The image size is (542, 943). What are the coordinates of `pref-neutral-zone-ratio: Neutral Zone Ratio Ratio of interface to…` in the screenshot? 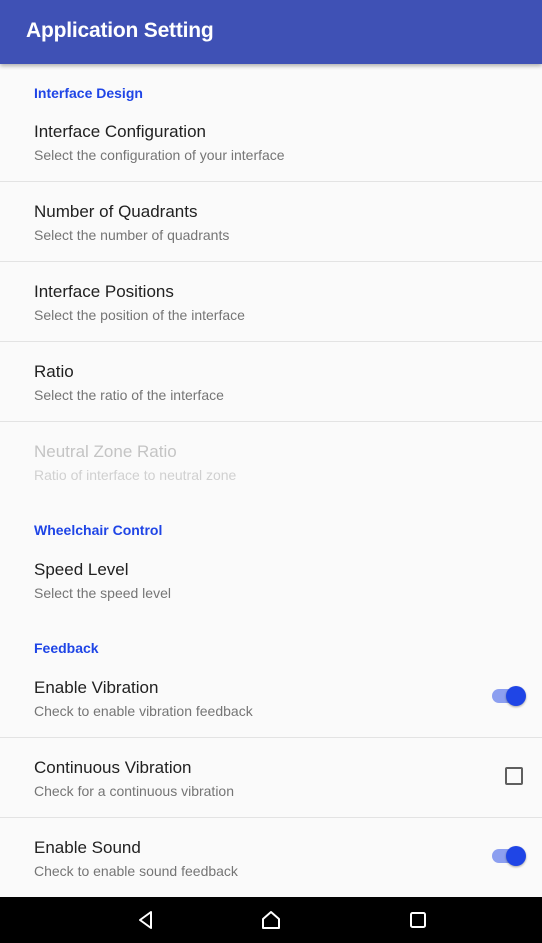 It's located at (271, 482).